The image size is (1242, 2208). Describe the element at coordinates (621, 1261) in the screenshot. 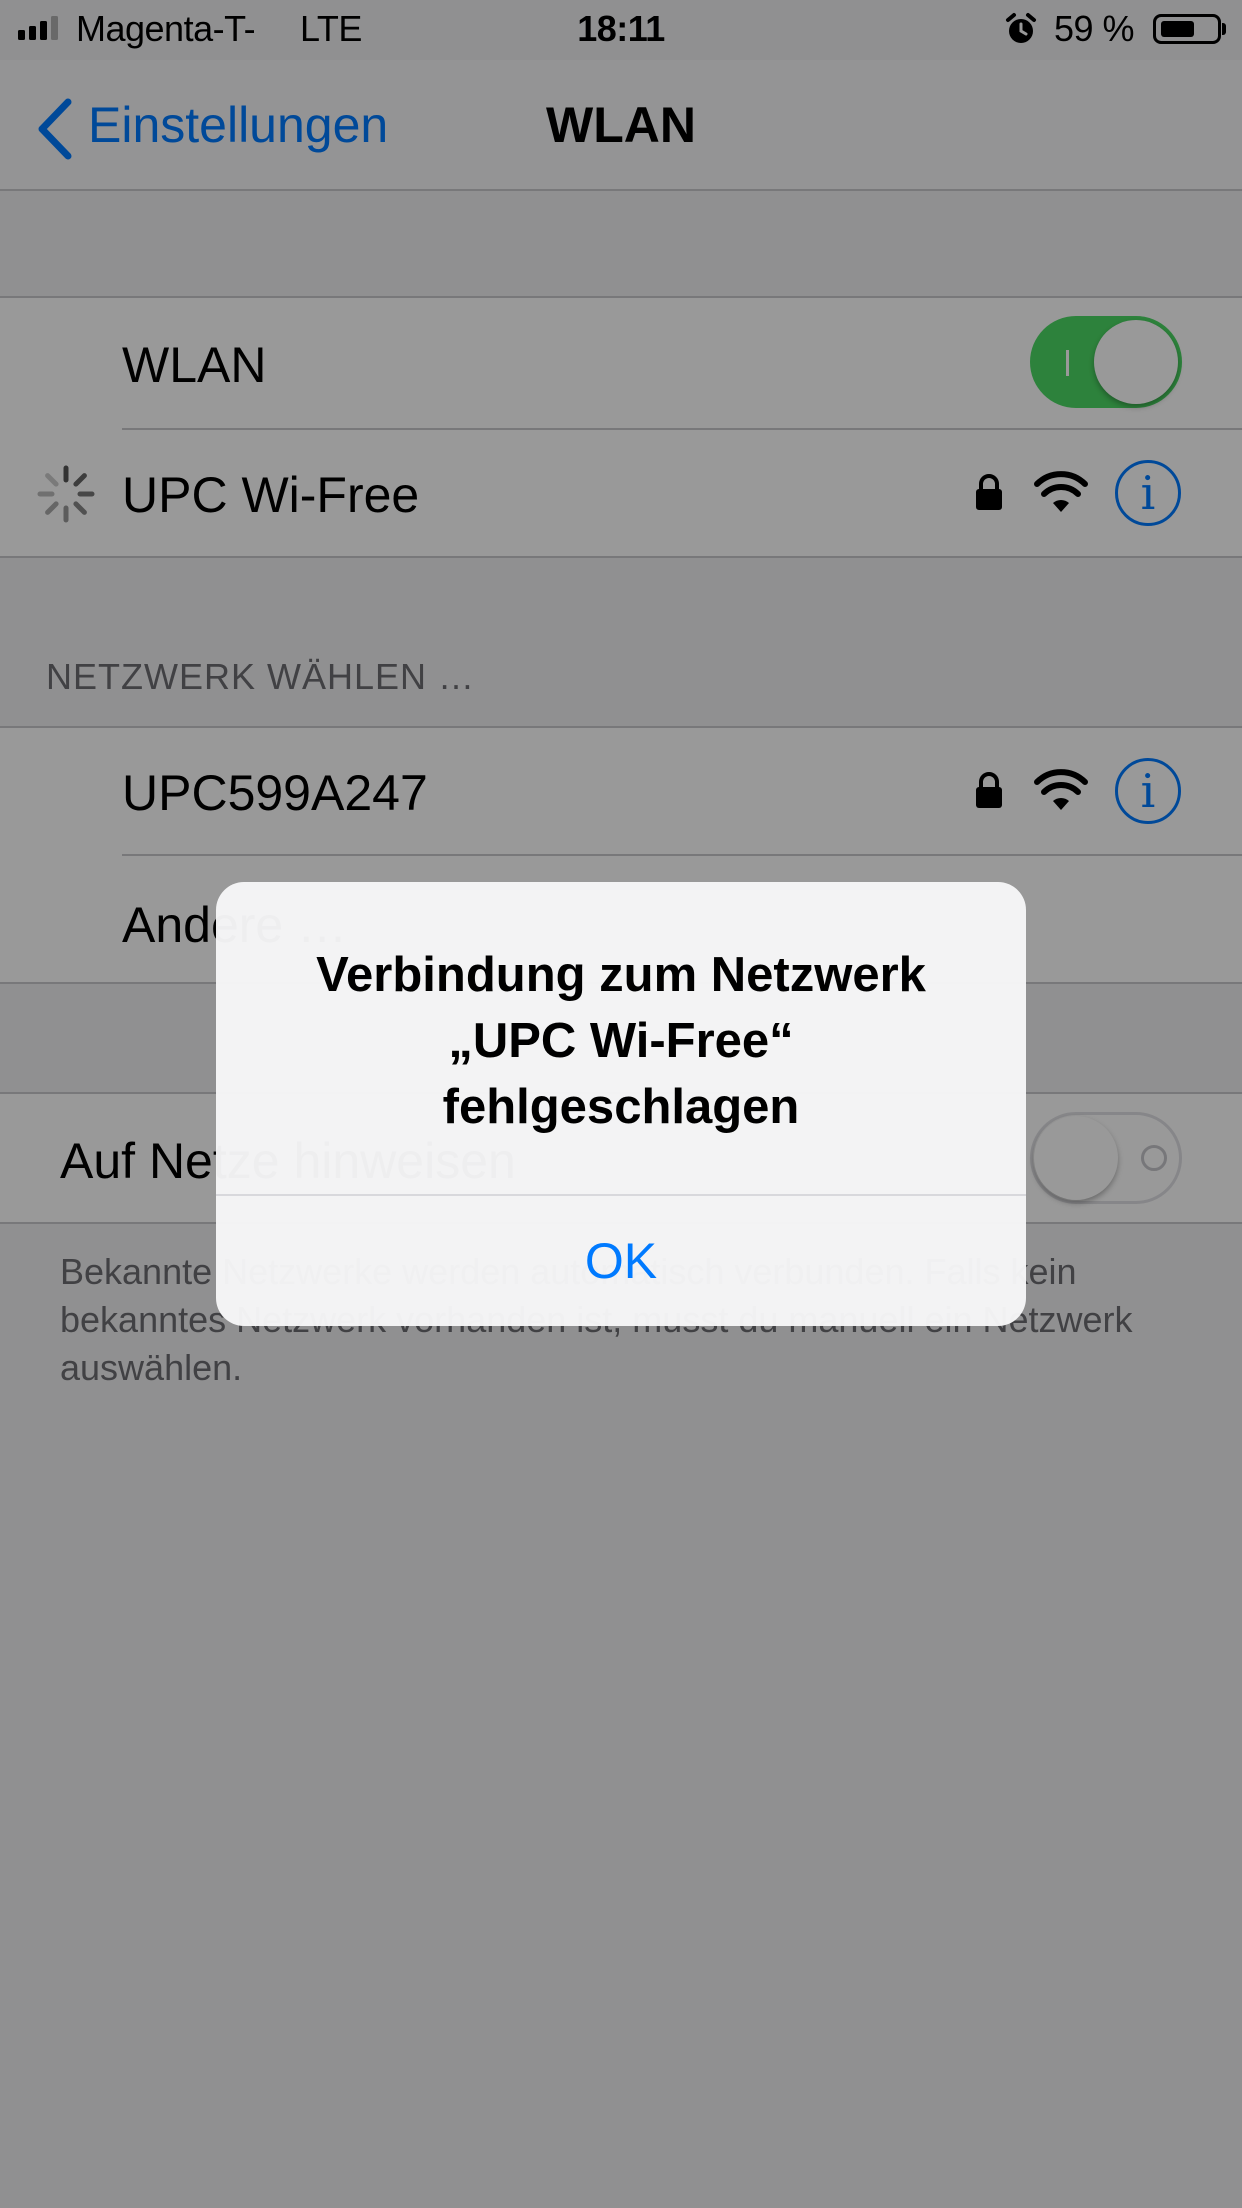

I see `ok-button: OK` at that location.